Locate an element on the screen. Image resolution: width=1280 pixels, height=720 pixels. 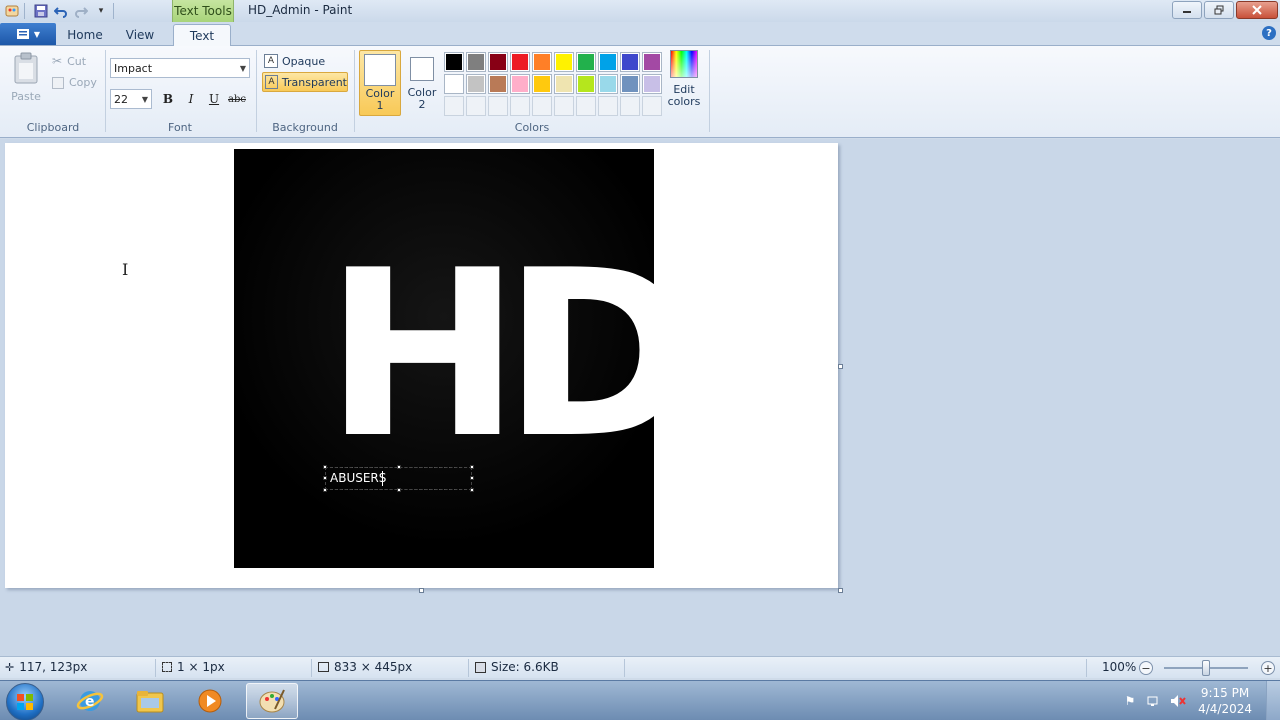
disk-icon is located at coordinates (480, 667).